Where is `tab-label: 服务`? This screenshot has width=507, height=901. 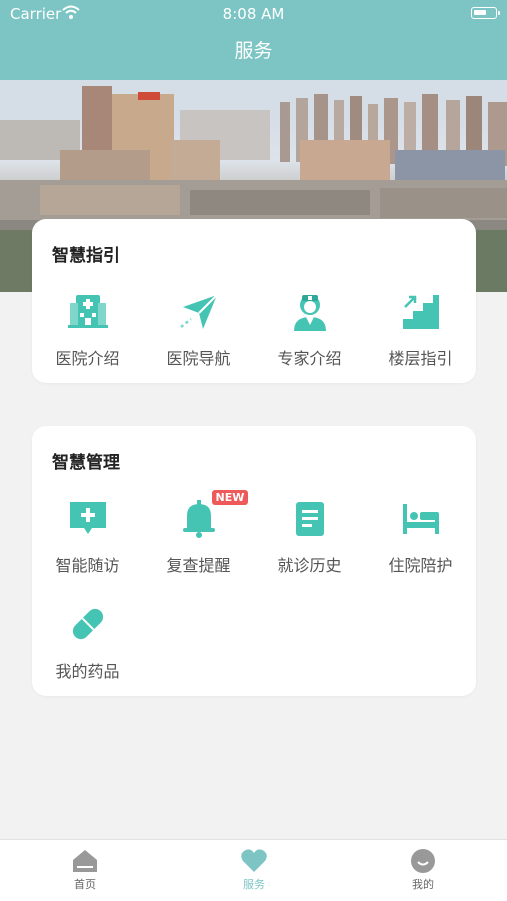 tab-label: 服务 is located at coordinates (254, 884).